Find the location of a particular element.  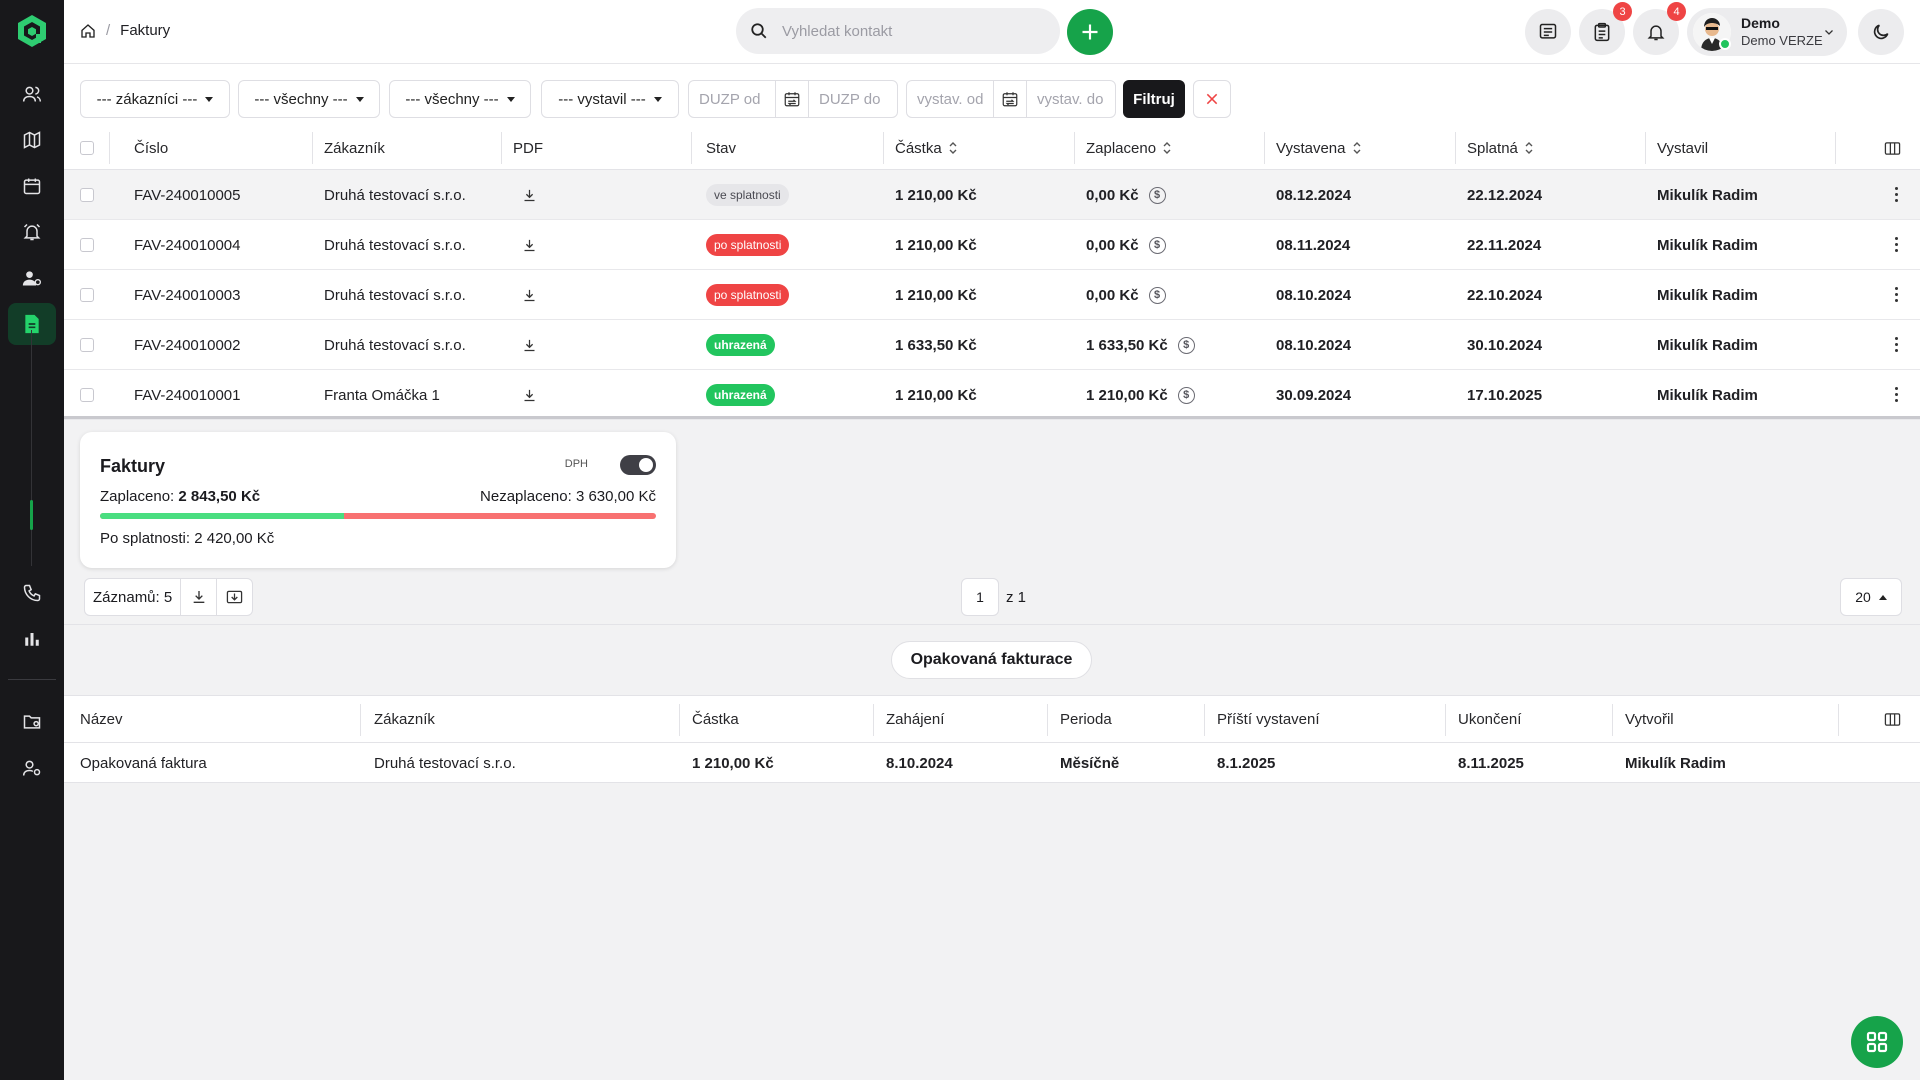

sidebar-map-icon is located at coordinates (32, 140).